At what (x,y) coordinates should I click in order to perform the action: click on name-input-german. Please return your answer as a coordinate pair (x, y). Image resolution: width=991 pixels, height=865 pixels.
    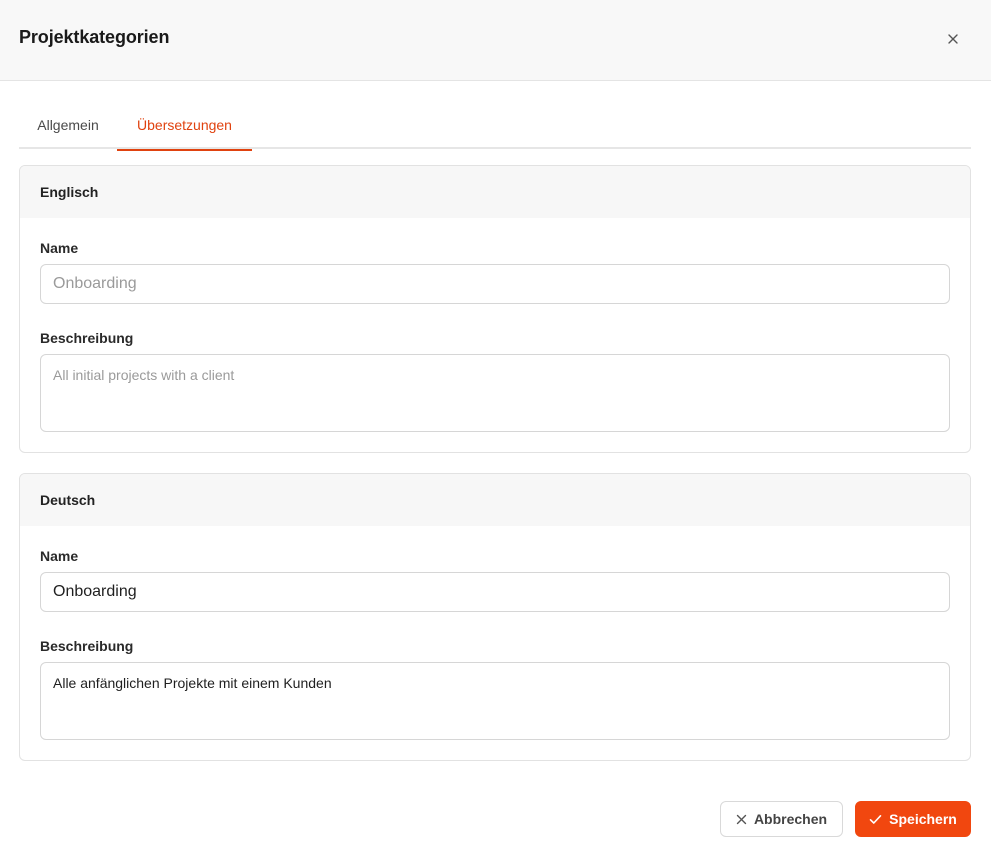
    Looking at the image, I should click on (495, 592).